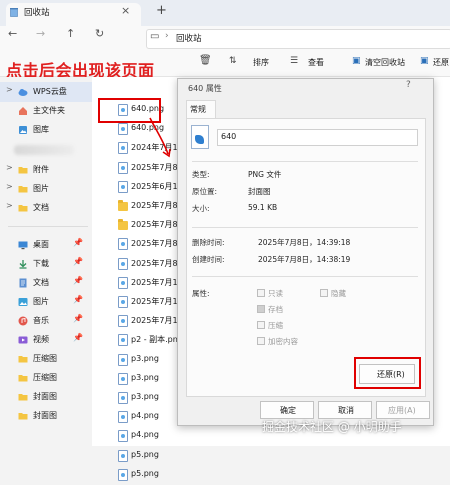 Image resolution: width=450 pixels, height=485 pixels. What do you see at coordinates (46, 302) in the screenshot?
I see `sidebar-item-pictures: 图片 📌` at bounding box center [46, 302].